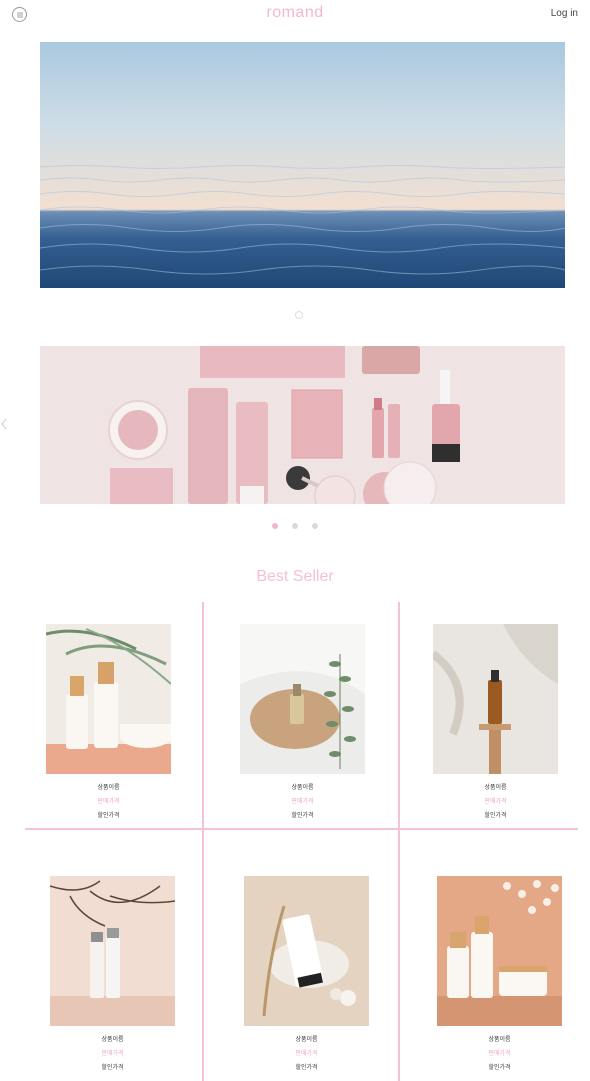 This screenshot has width=590, height=1081. I want to click on brand-logo: romand, so click(295, 13).